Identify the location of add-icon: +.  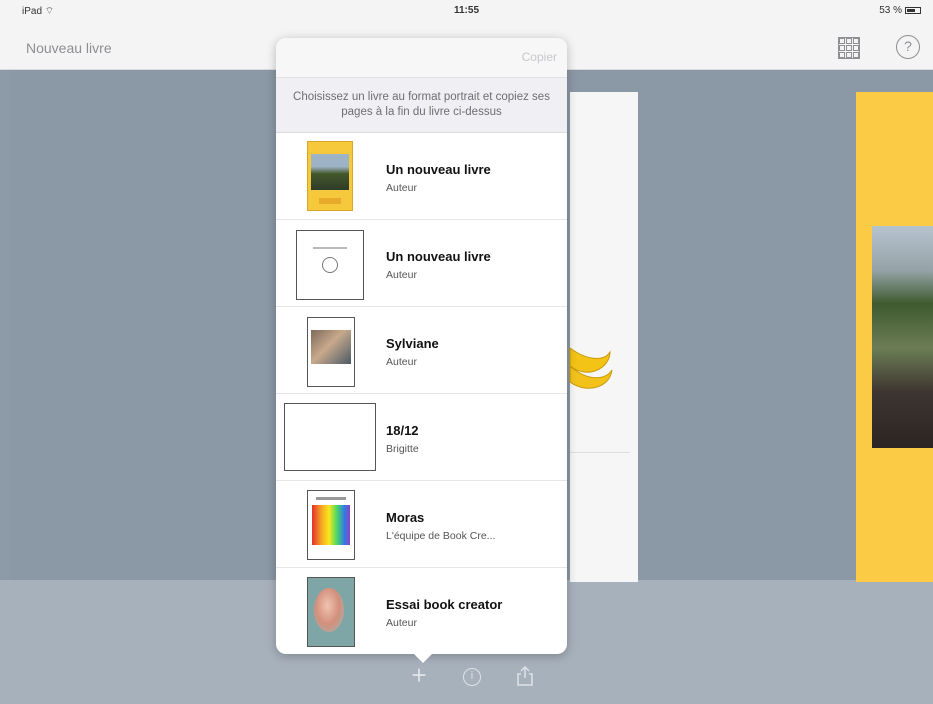
(419, 675).